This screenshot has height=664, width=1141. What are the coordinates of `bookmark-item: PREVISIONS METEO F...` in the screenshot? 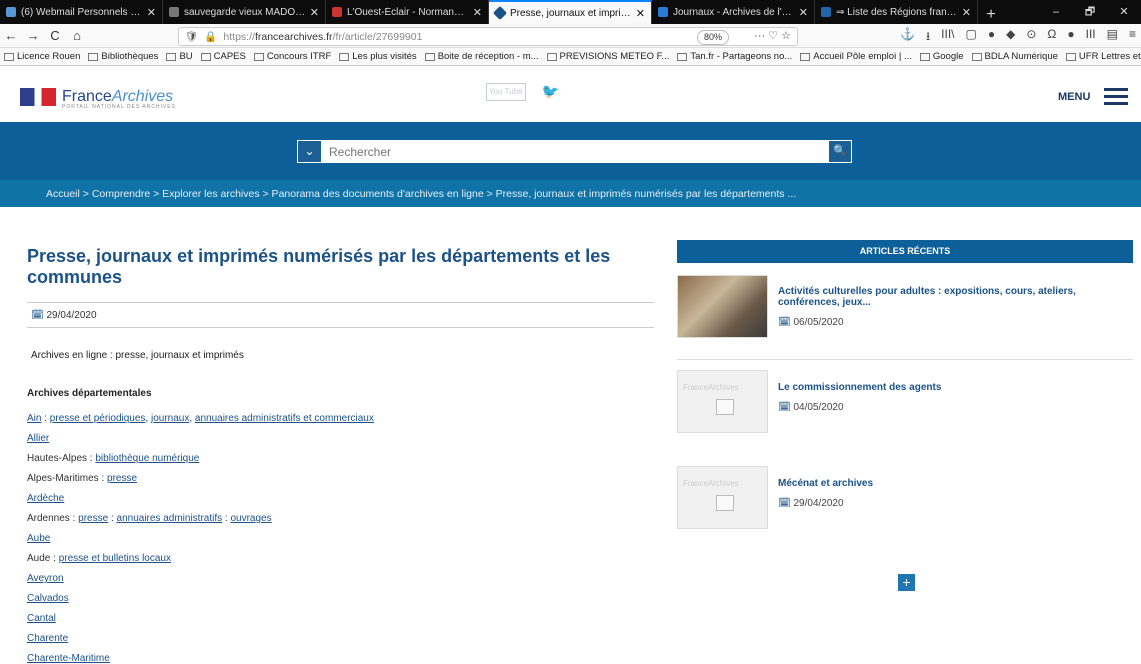 It's located at (608, 56).